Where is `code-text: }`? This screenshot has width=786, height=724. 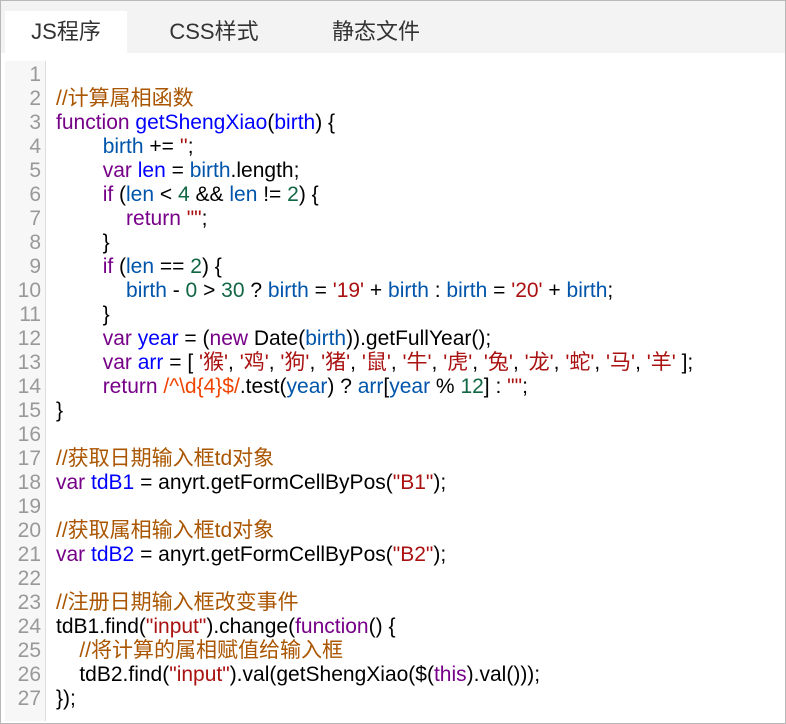
code-text: } is located at coordinates (83, 243).